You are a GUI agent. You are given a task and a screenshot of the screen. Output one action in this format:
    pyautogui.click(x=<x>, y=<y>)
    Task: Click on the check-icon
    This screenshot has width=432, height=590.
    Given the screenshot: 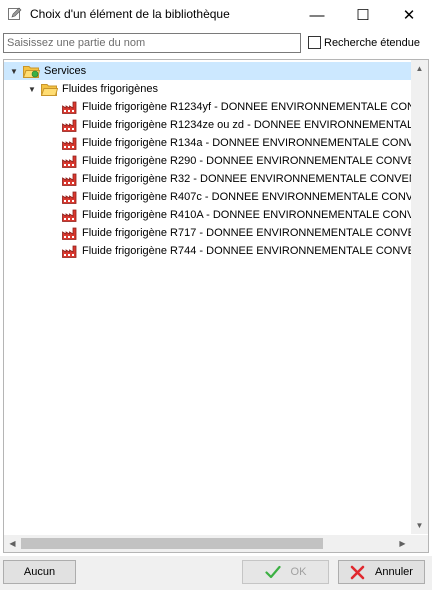 What is the action you would take?
    pyautogui.click(x=272, y=572)
    